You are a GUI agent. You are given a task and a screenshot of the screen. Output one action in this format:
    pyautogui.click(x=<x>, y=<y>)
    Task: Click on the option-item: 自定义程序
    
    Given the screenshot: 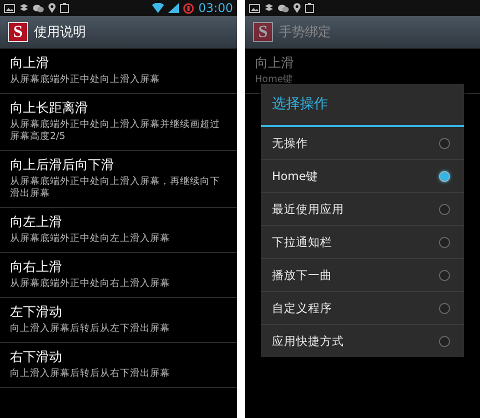 What is the action you would take?
    pyautogui.click(x=362, y=308)
    